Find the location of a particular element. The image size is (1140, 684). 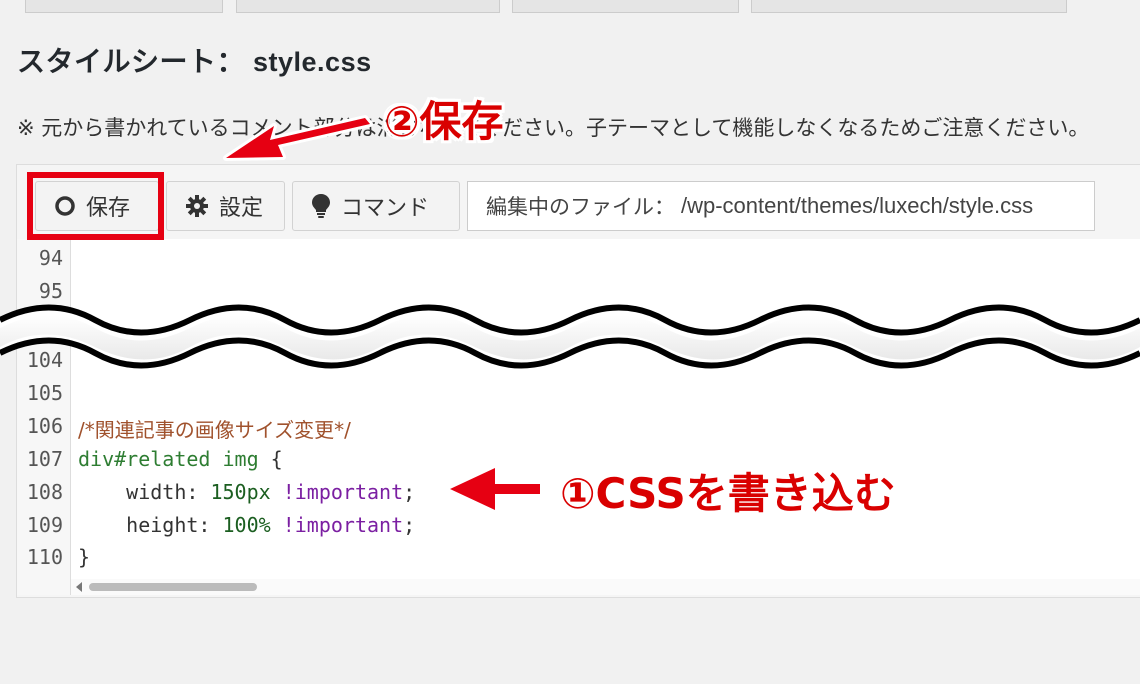

cut-band is located at coordinates (570, 336).